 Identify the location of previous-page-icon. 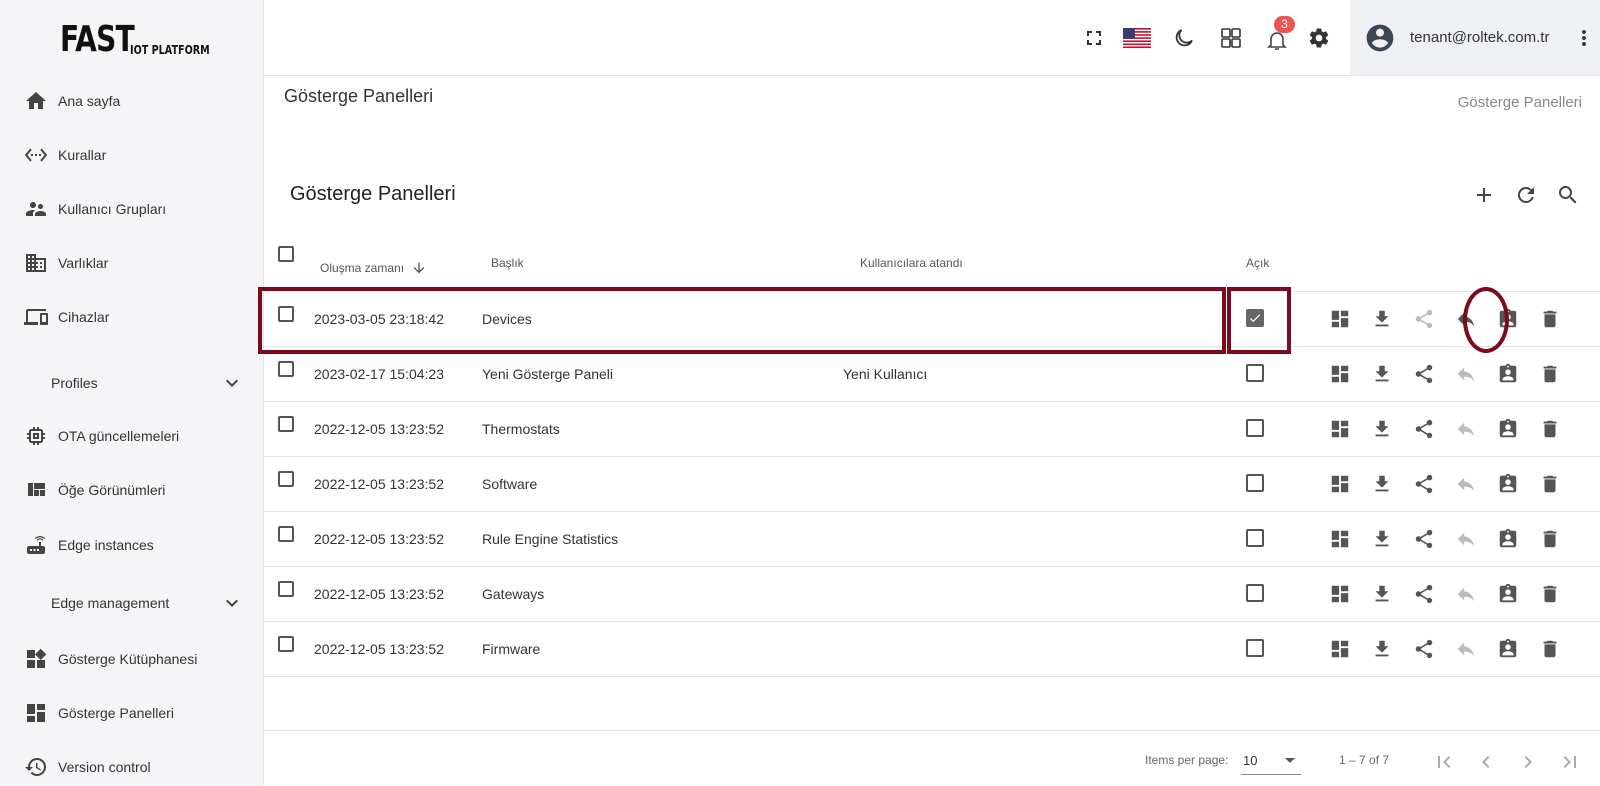
(1486, 762).